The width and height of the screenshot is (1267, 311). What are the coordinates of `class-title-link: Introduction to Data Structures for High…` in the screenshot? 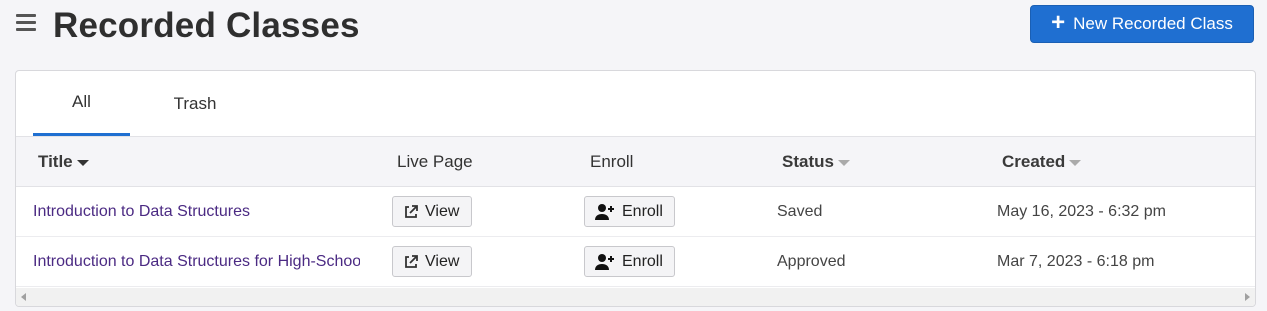 It's located at (196, 262).